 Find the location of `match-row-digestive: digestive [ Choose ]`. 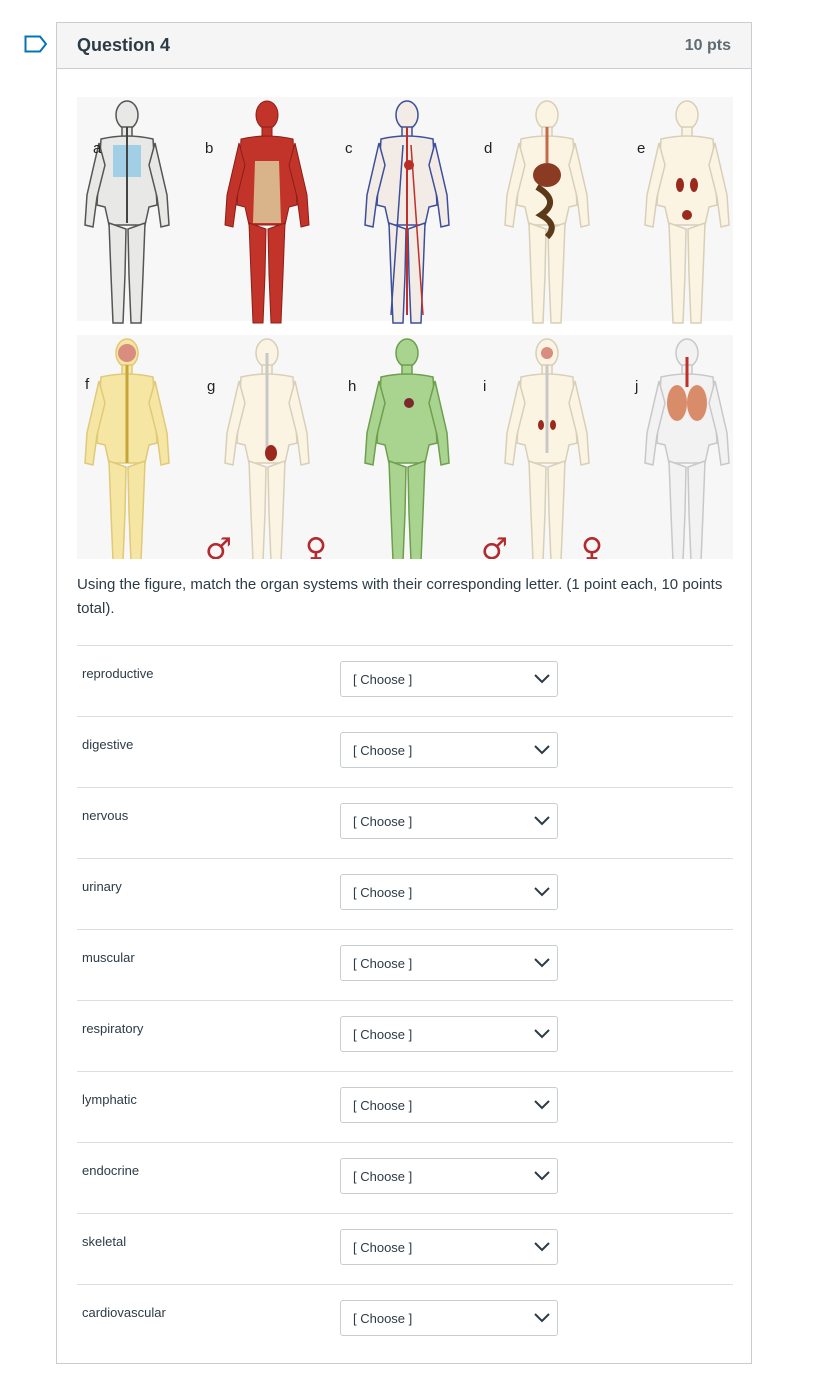

match-row-digestive: digestive [ Choose ] is located at coordinates (405, 751).